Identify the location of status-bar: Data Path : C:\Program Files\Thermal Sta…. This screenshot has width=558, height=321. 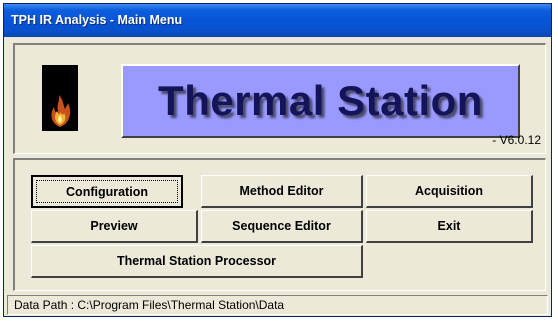
(277, 305).